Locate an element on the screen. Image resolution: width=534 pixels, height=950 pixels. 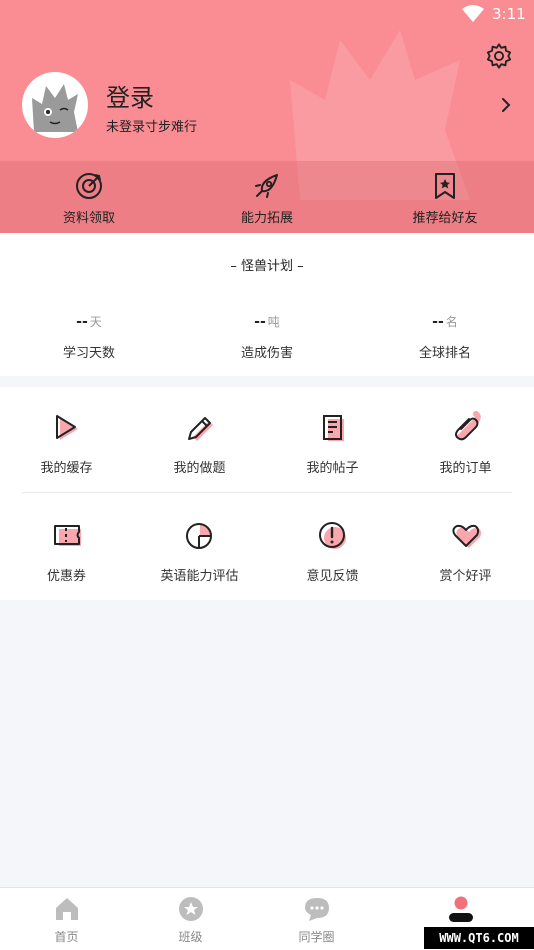
rocket-icon is located at coordinates (266, 186).